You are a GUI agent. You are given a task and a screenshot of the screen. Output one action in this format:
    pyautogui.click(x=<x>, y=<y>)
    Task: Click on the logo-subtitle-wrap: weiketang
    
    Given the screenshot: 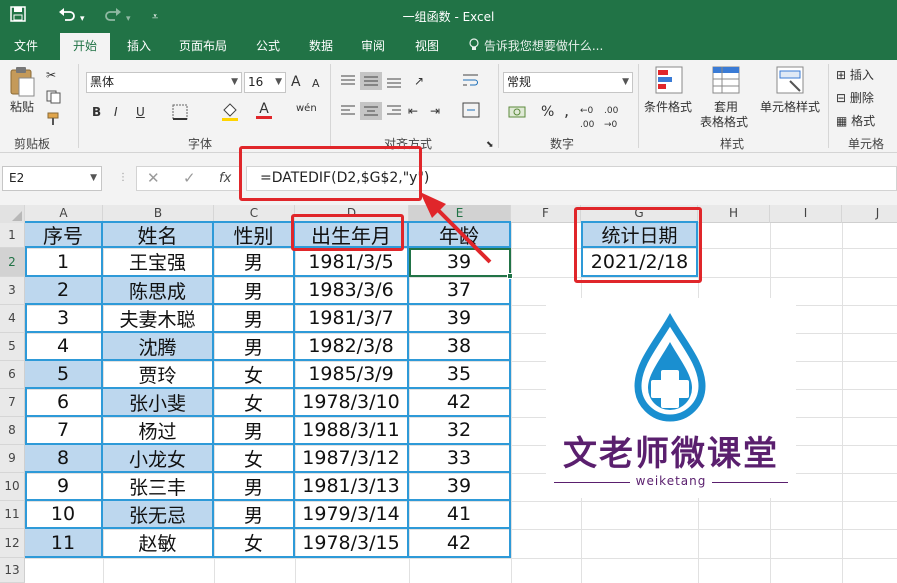 What is the action you would take?
    pyautogui.click(x=671, y=481)
    